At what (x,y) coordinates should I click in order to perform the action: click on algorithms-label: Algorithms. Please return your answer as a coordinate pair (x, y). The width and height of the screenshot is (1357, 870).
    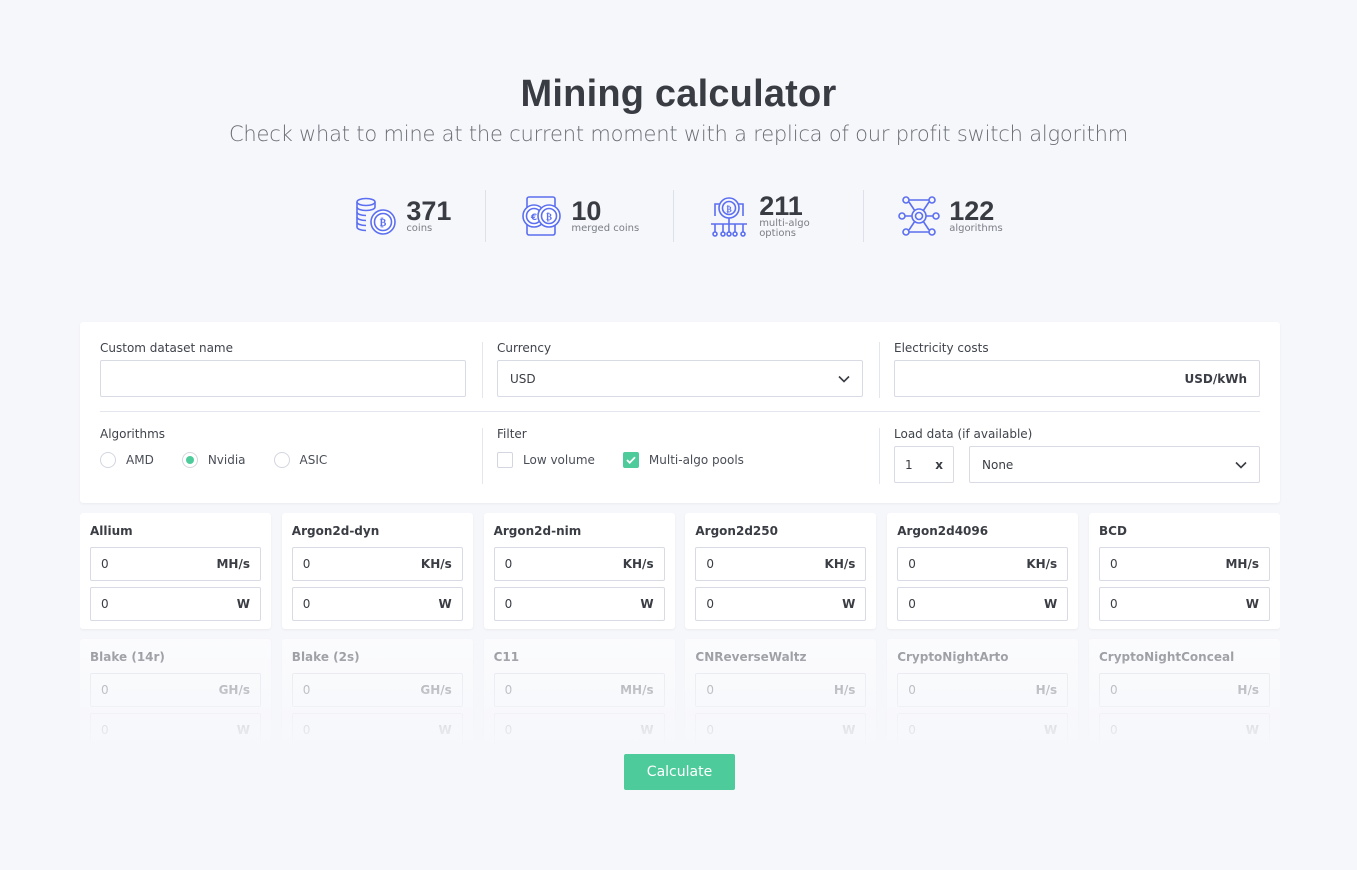
    Looking at the image, I should click on (133, 434).